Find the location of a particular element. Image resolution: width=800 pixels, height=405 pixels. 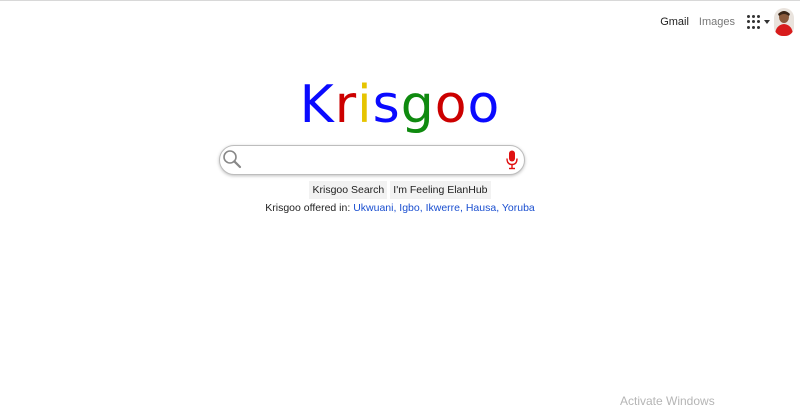

top-bar: Gmail Images is located at coordinates (727, 22).